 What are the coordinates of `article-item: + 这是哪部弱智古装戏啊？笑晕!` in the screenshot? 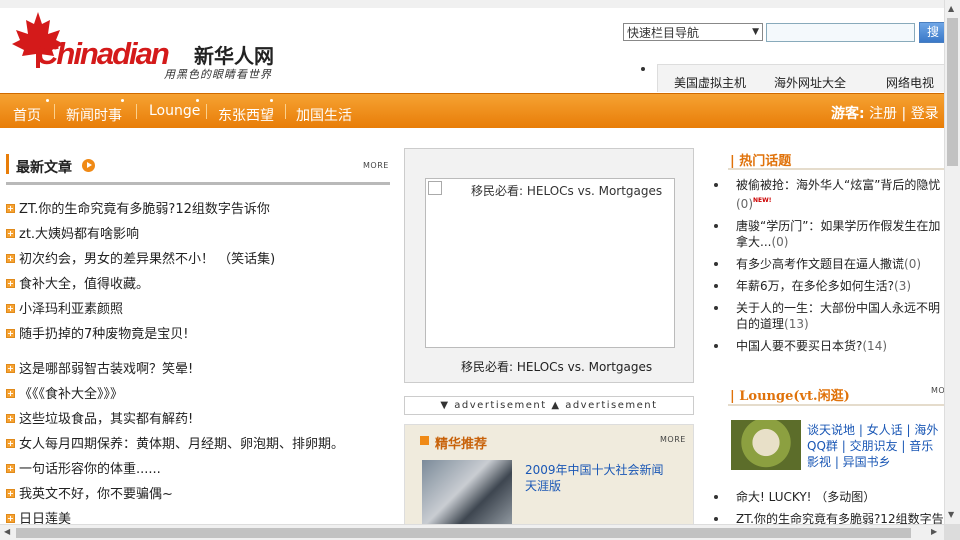 It's located at (99, 367).